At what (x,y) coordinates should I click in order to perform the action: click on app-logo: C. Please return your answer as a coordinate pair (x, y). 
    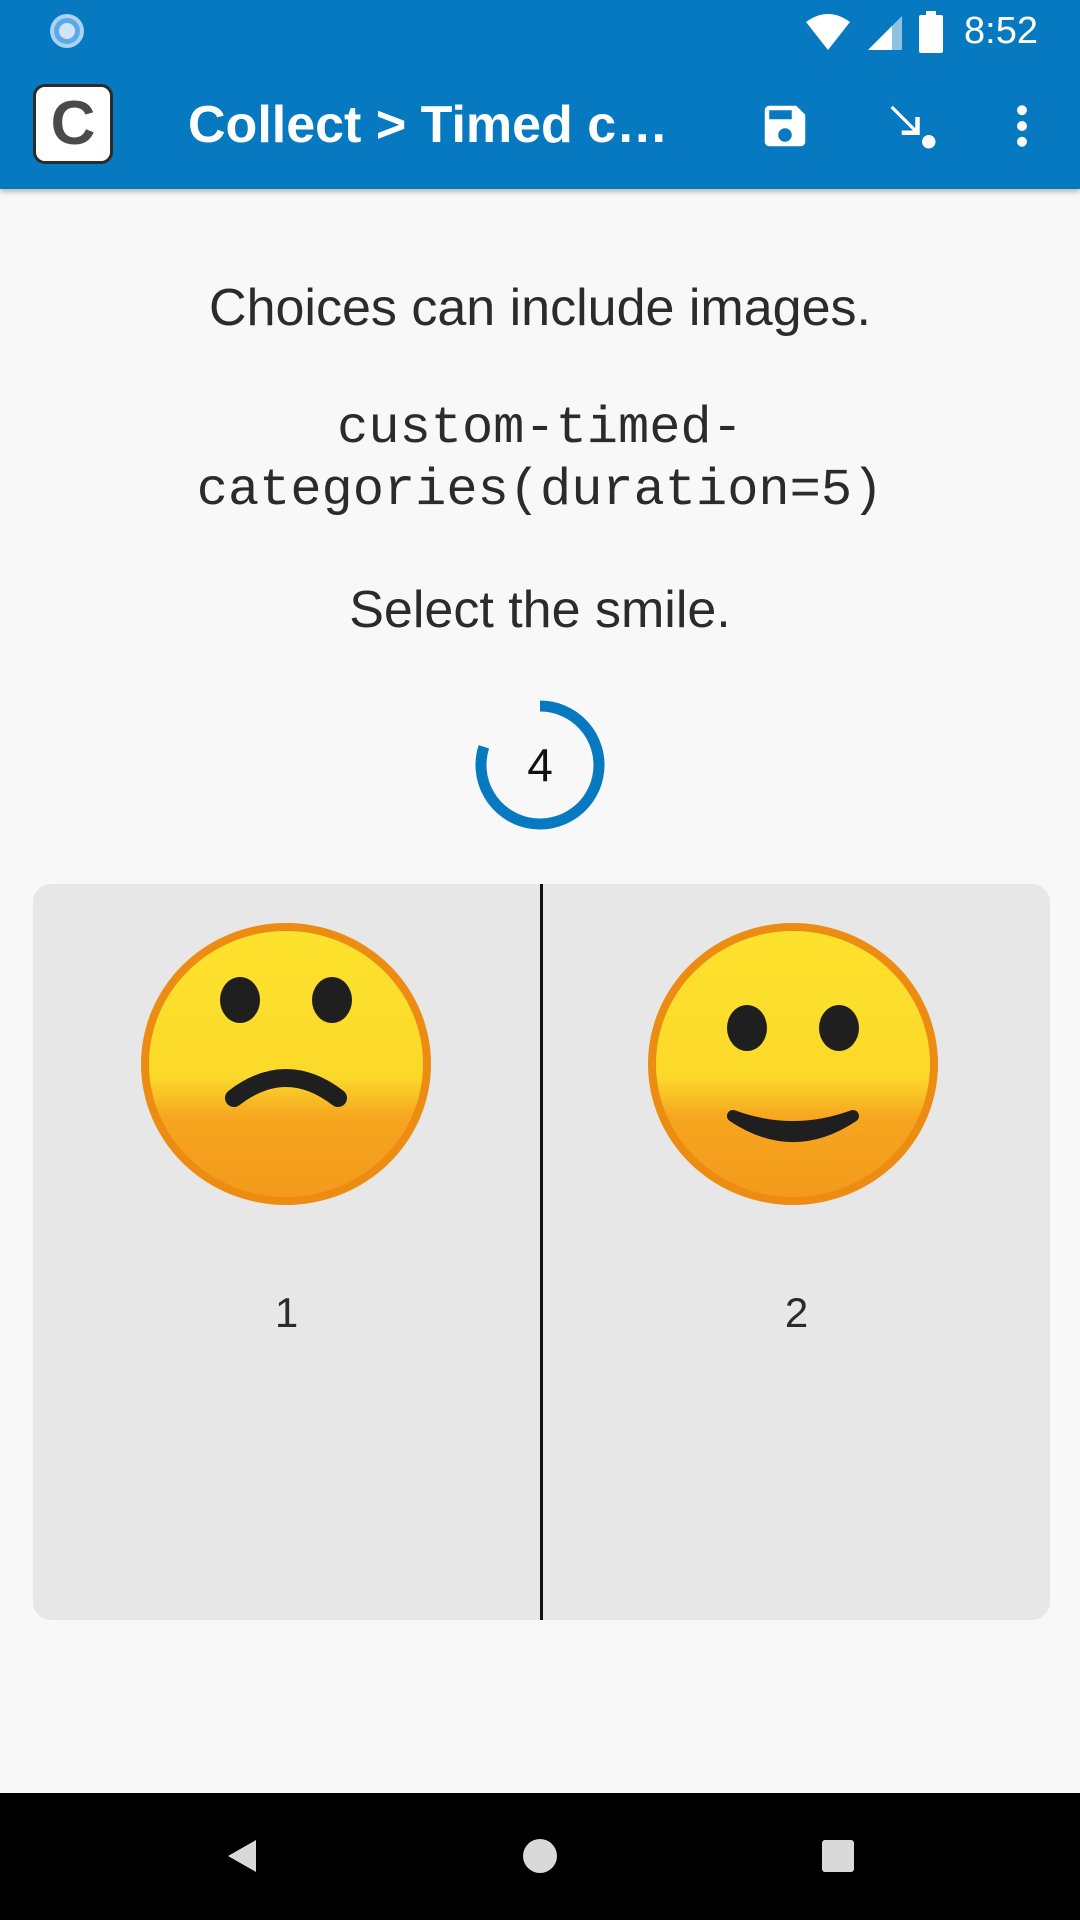
    Looking at the image, I should click on (73, 124).